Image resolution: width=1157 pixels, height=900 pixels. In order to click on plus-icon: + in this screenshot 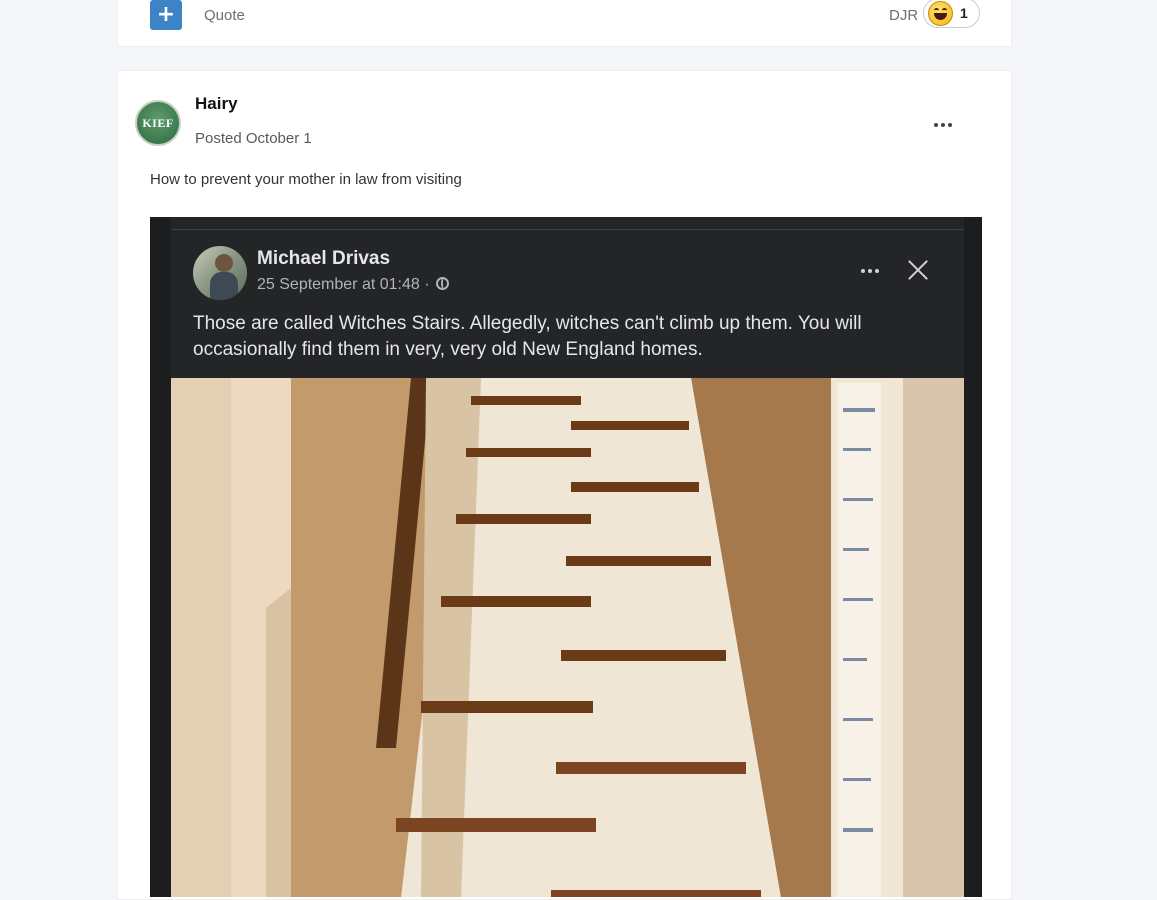, I will do `click(166, 14)`.